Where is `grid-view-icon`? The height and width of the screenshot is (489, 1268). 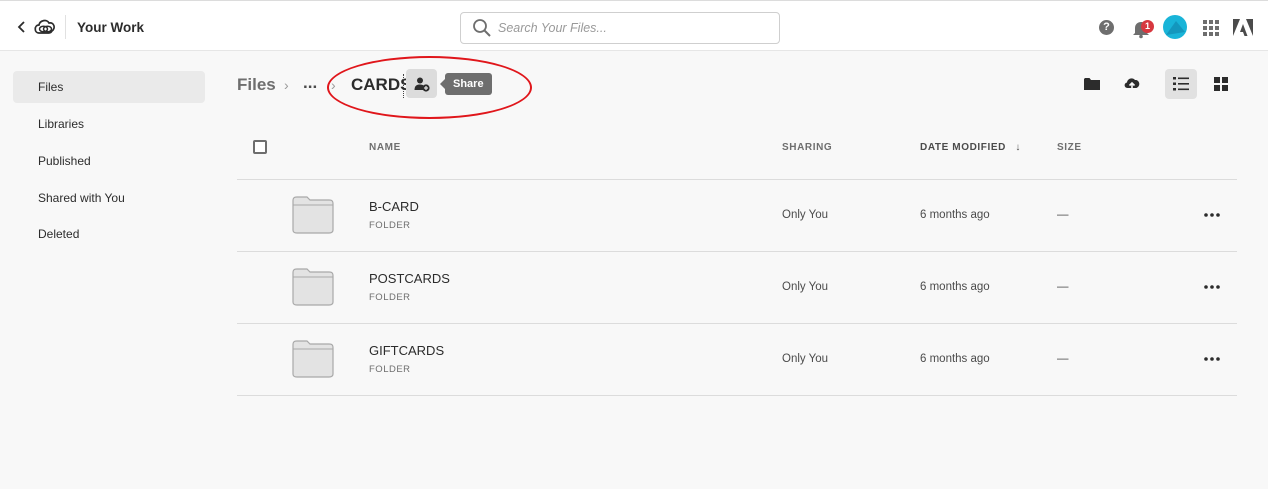
grid-view-icon is located at coordinates (1221, 84).